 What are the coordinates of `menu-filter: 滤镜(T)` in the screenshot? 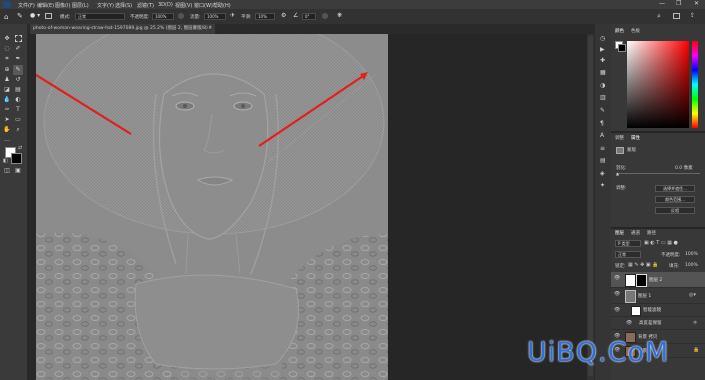 It's located at (145, 5).